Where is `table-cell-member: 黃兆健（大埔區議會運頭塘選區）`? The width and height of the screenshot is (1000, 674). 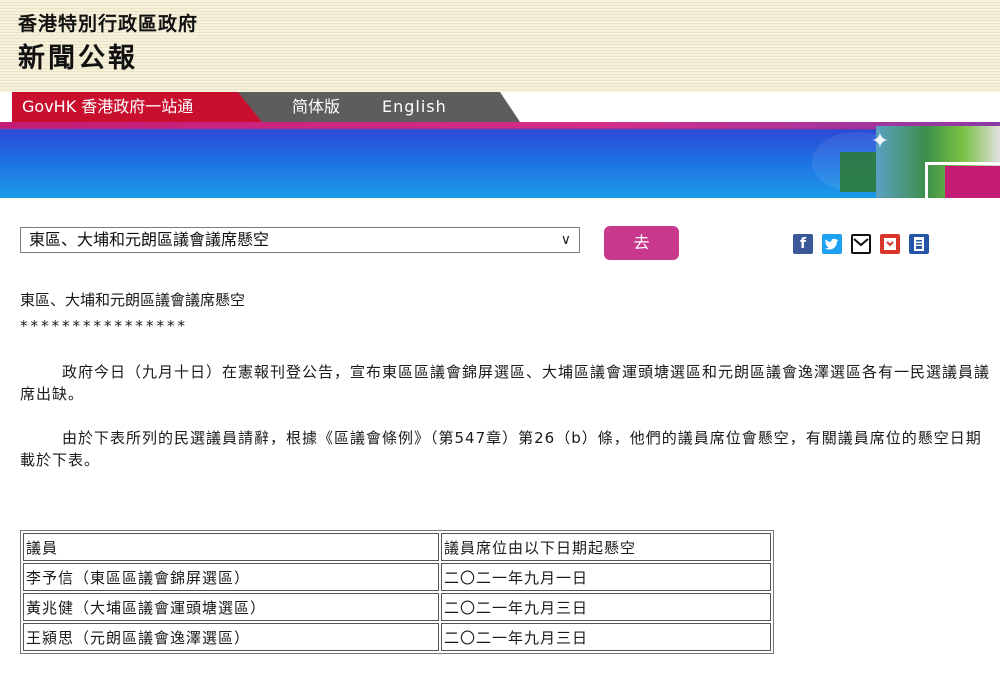 table-cell-member: 黃兆健（大埔區議會運頭塘選區） is located at coordinates (231, 607).